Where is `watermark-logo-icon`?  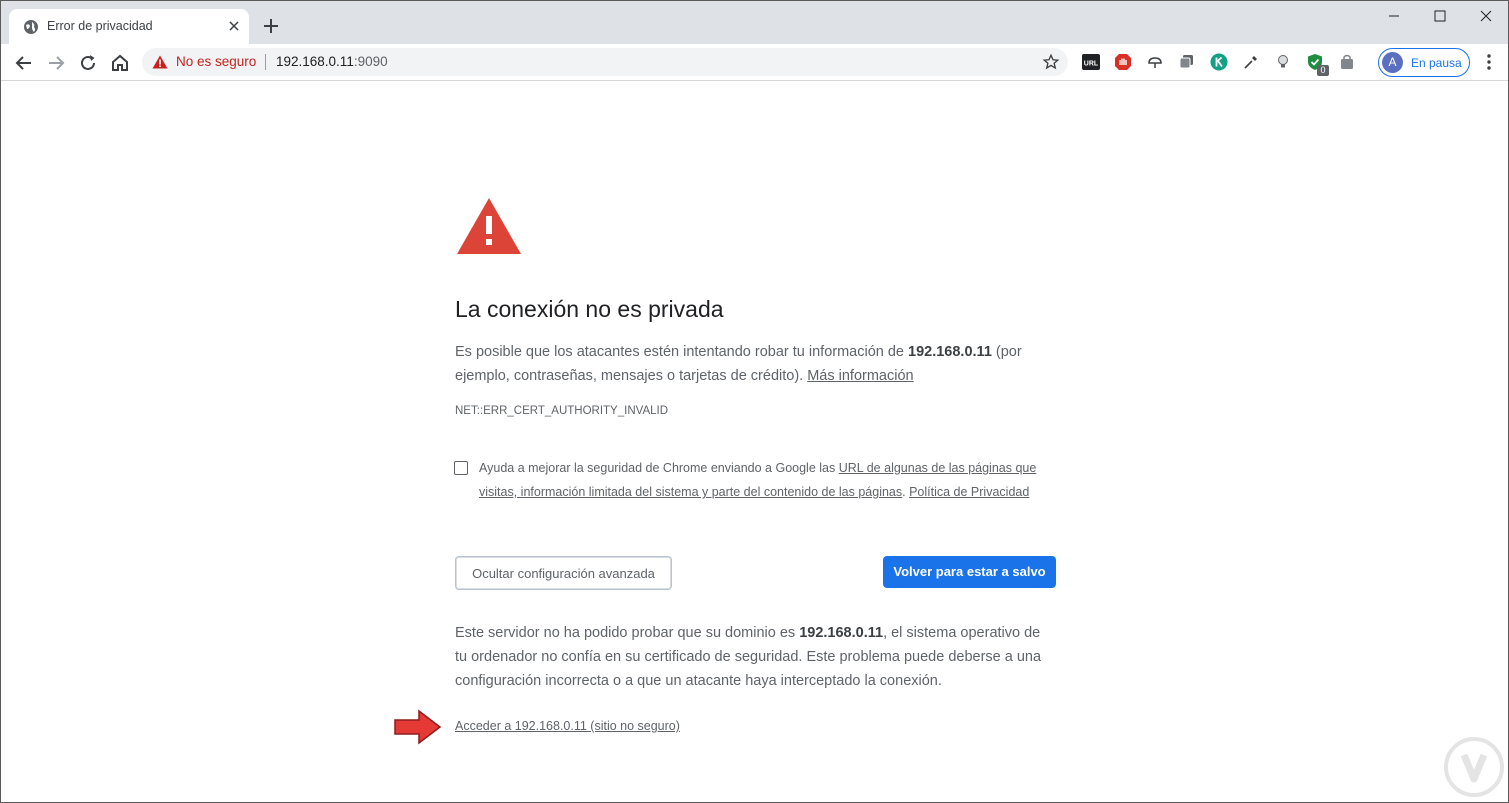 watermark-logo-icon is located at coordinates (1474, 767).